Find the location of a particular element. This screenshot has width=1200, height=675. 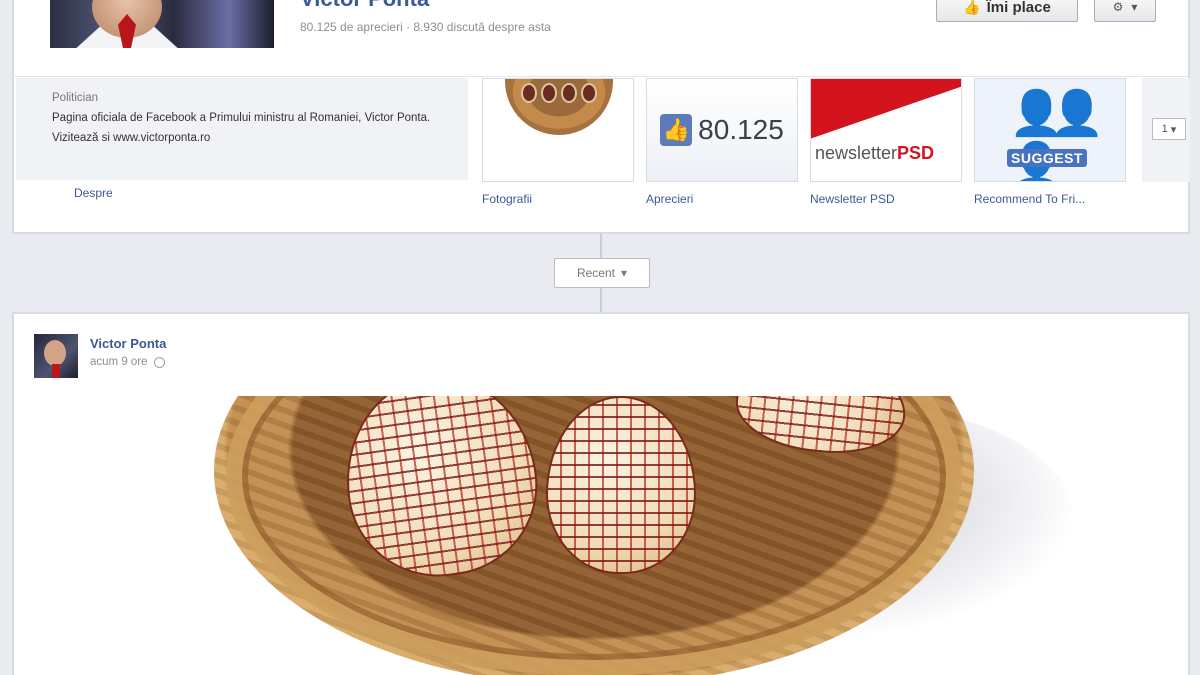

profile-photo is located at coordinates (162, 24).